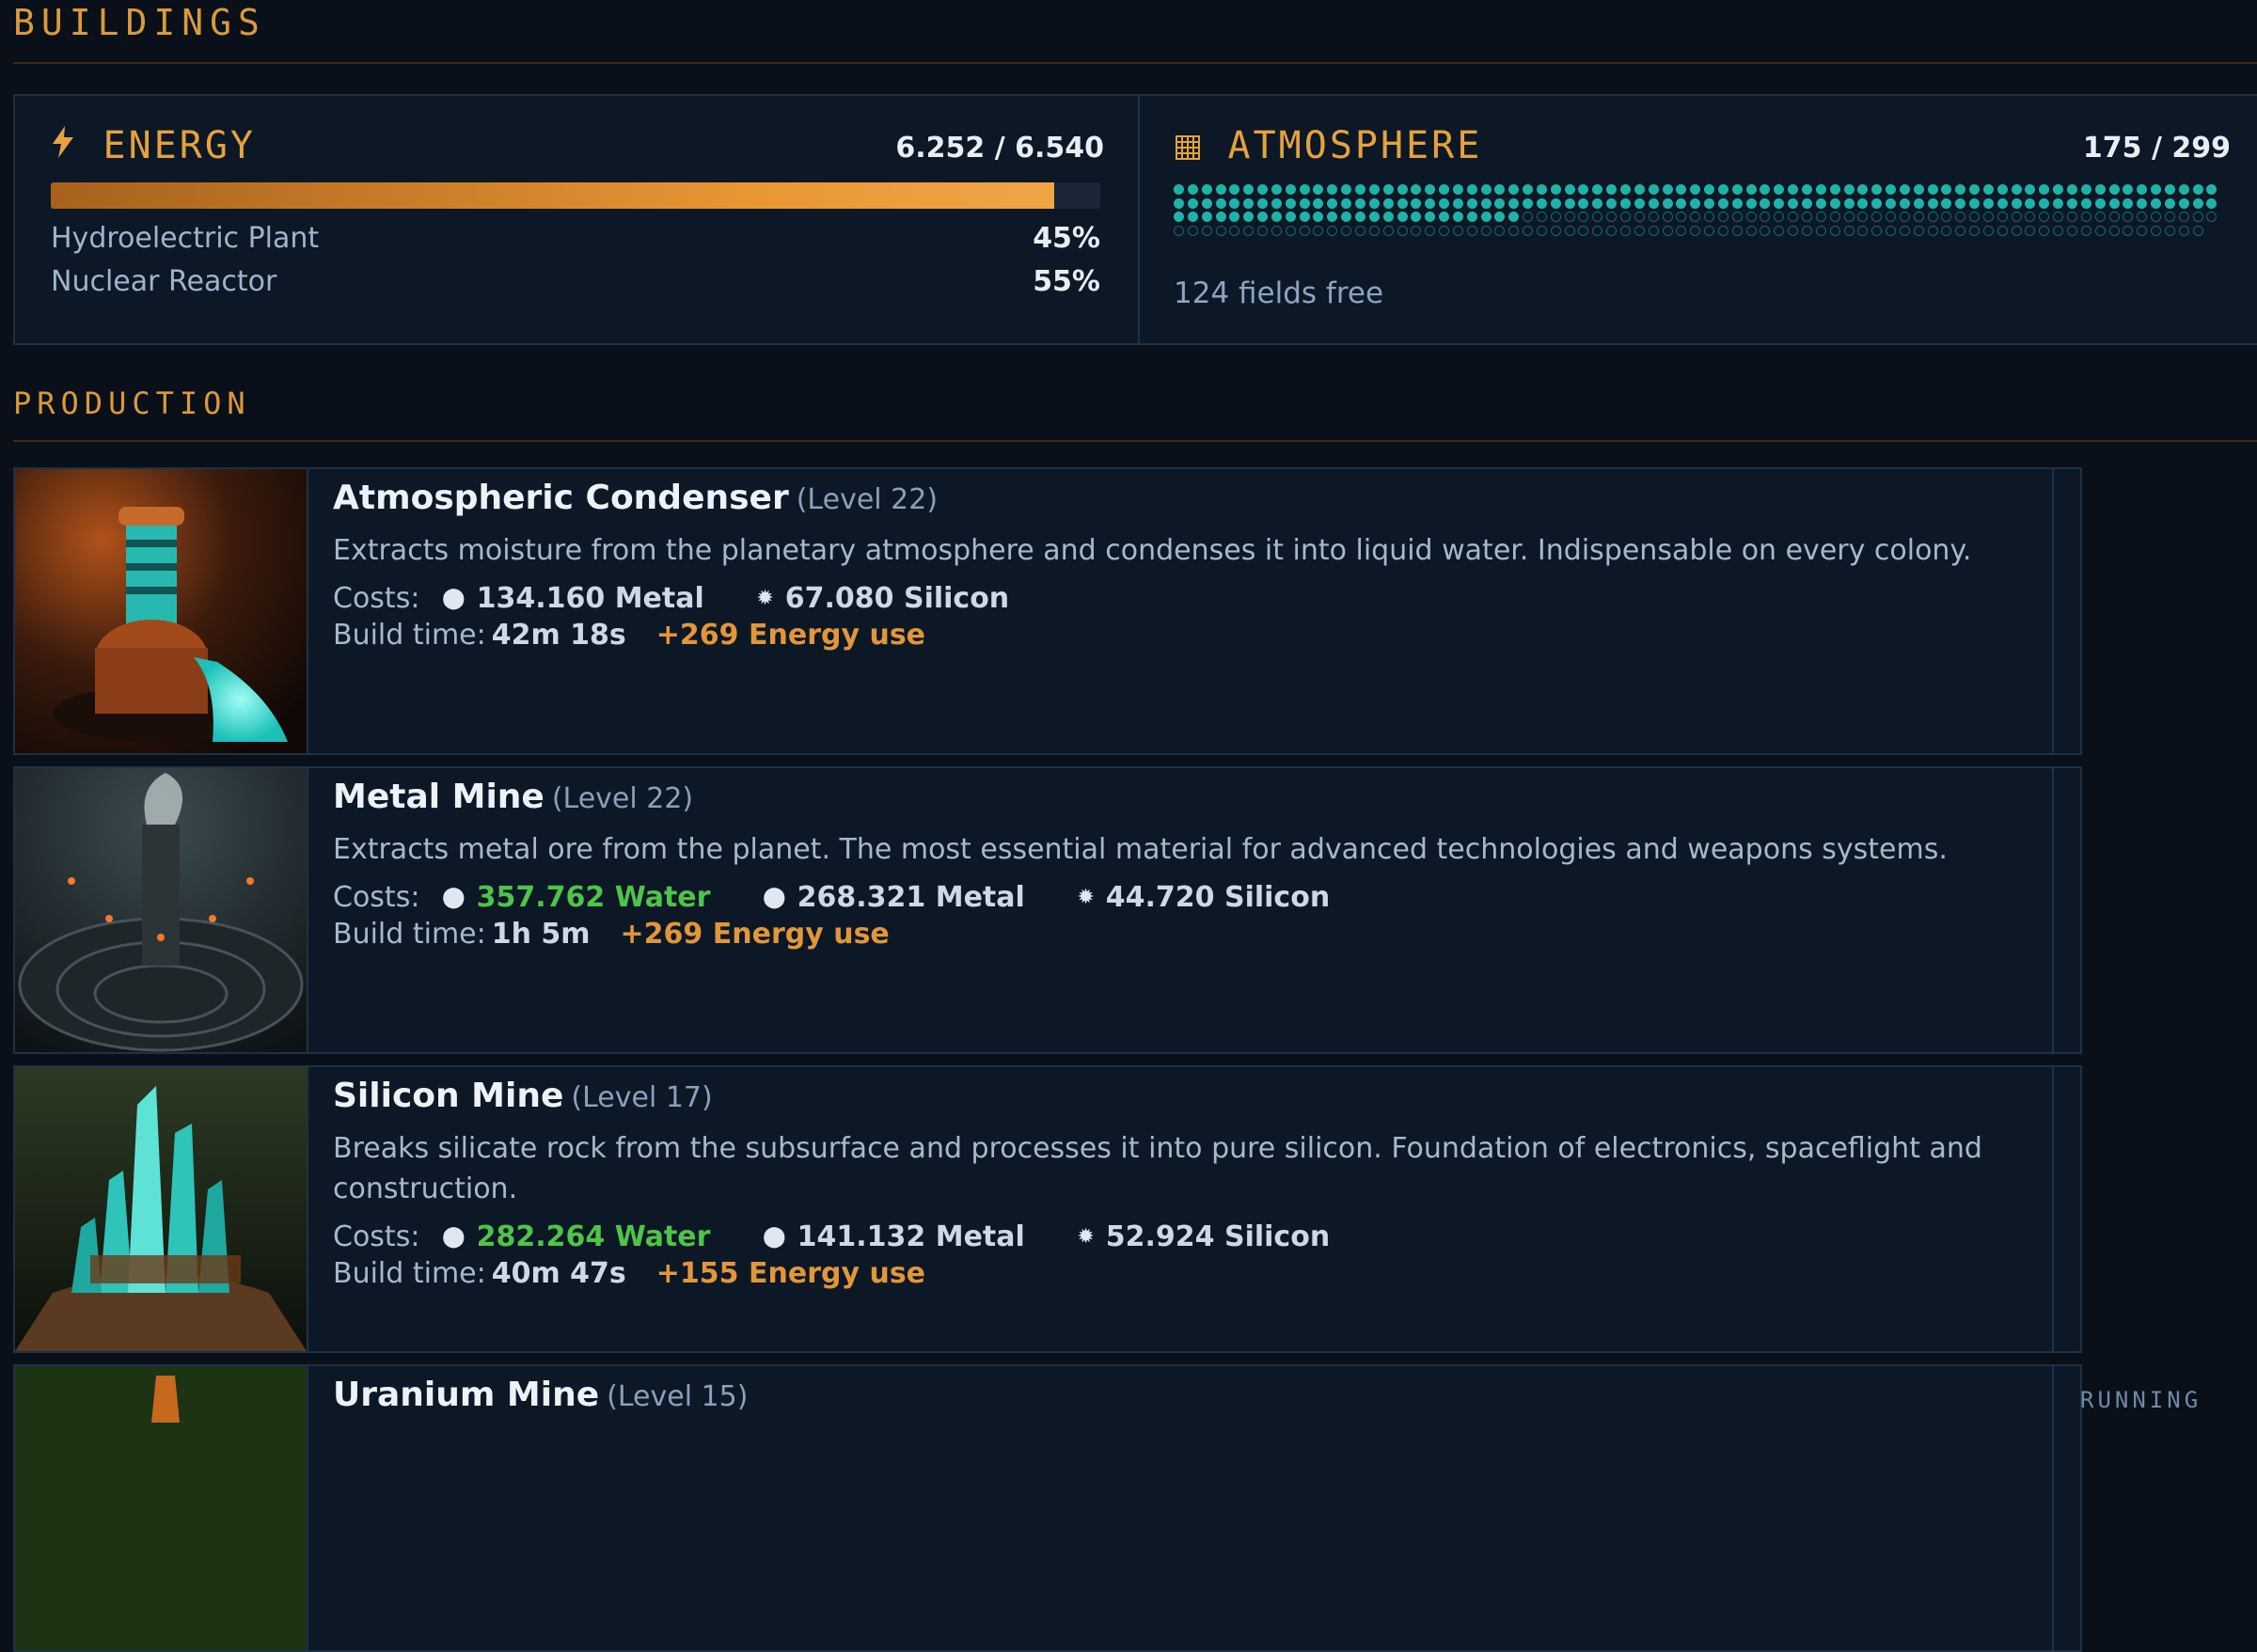  I want to click on metal-icon: ⬤, so click(775, 1237).